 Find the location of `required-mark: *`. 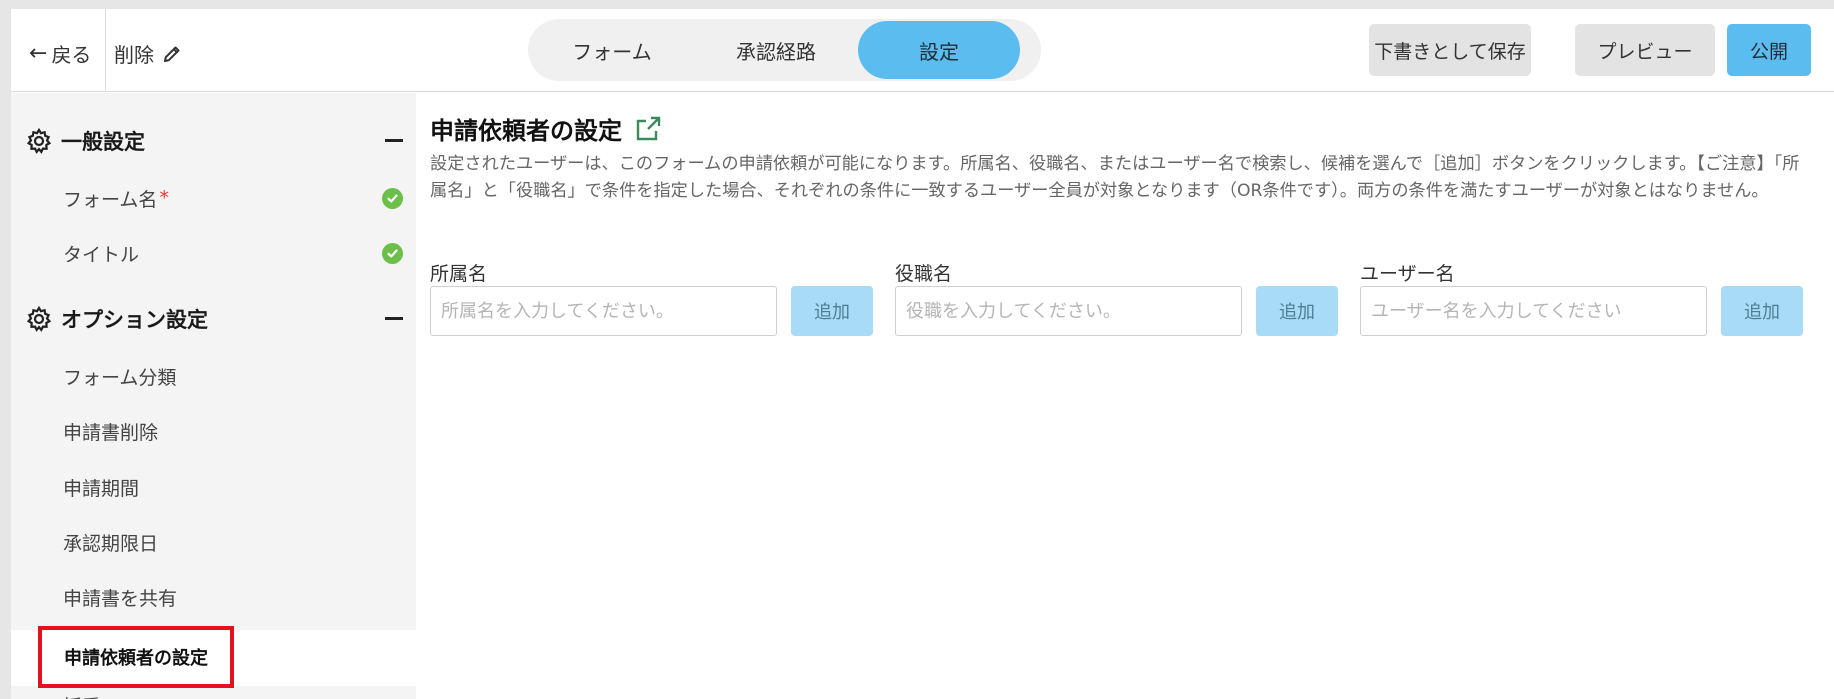

required-mark: * is located at coordinates (164, 198).